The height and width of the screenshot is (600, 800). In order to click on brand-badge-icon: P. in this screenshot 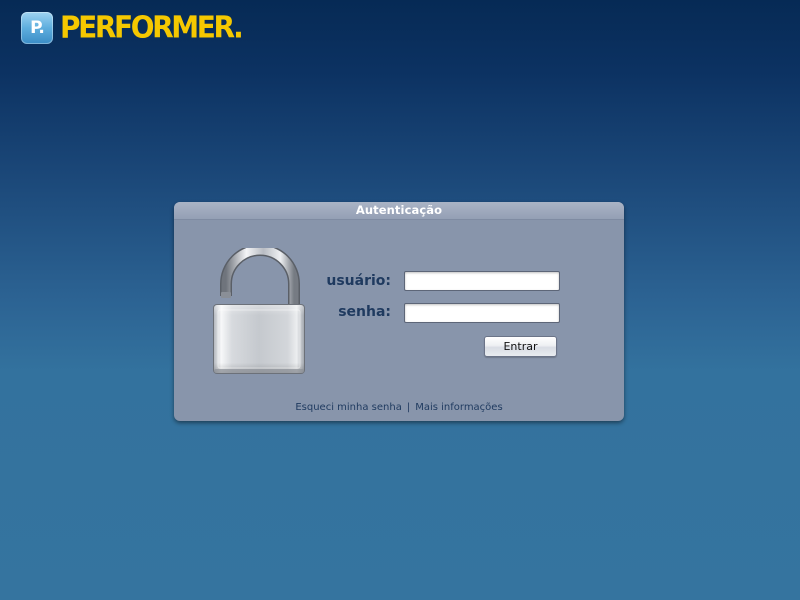, I will do `click(37, 28)`.